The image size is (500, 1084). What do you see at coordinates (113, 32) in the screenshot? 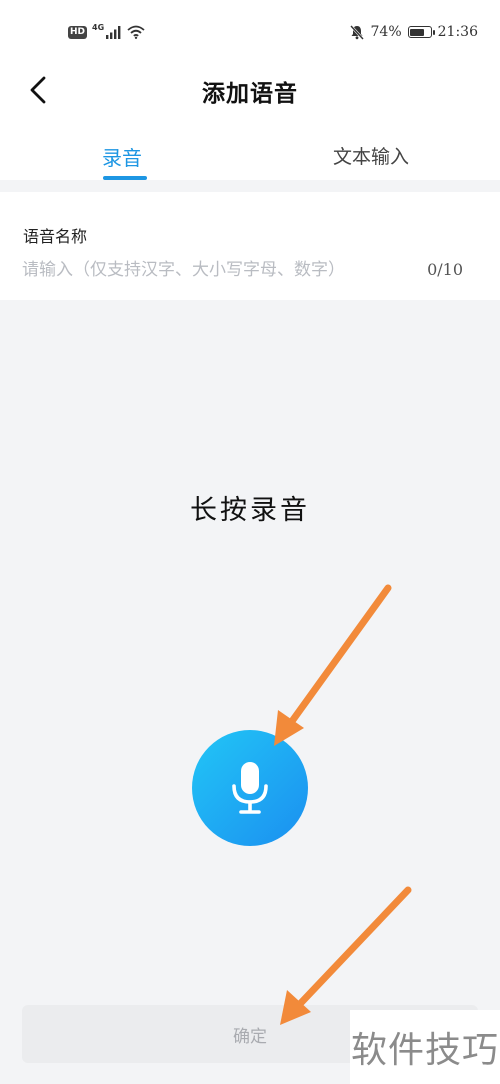
I see `signal-icon` at bounding box center [113, 32].